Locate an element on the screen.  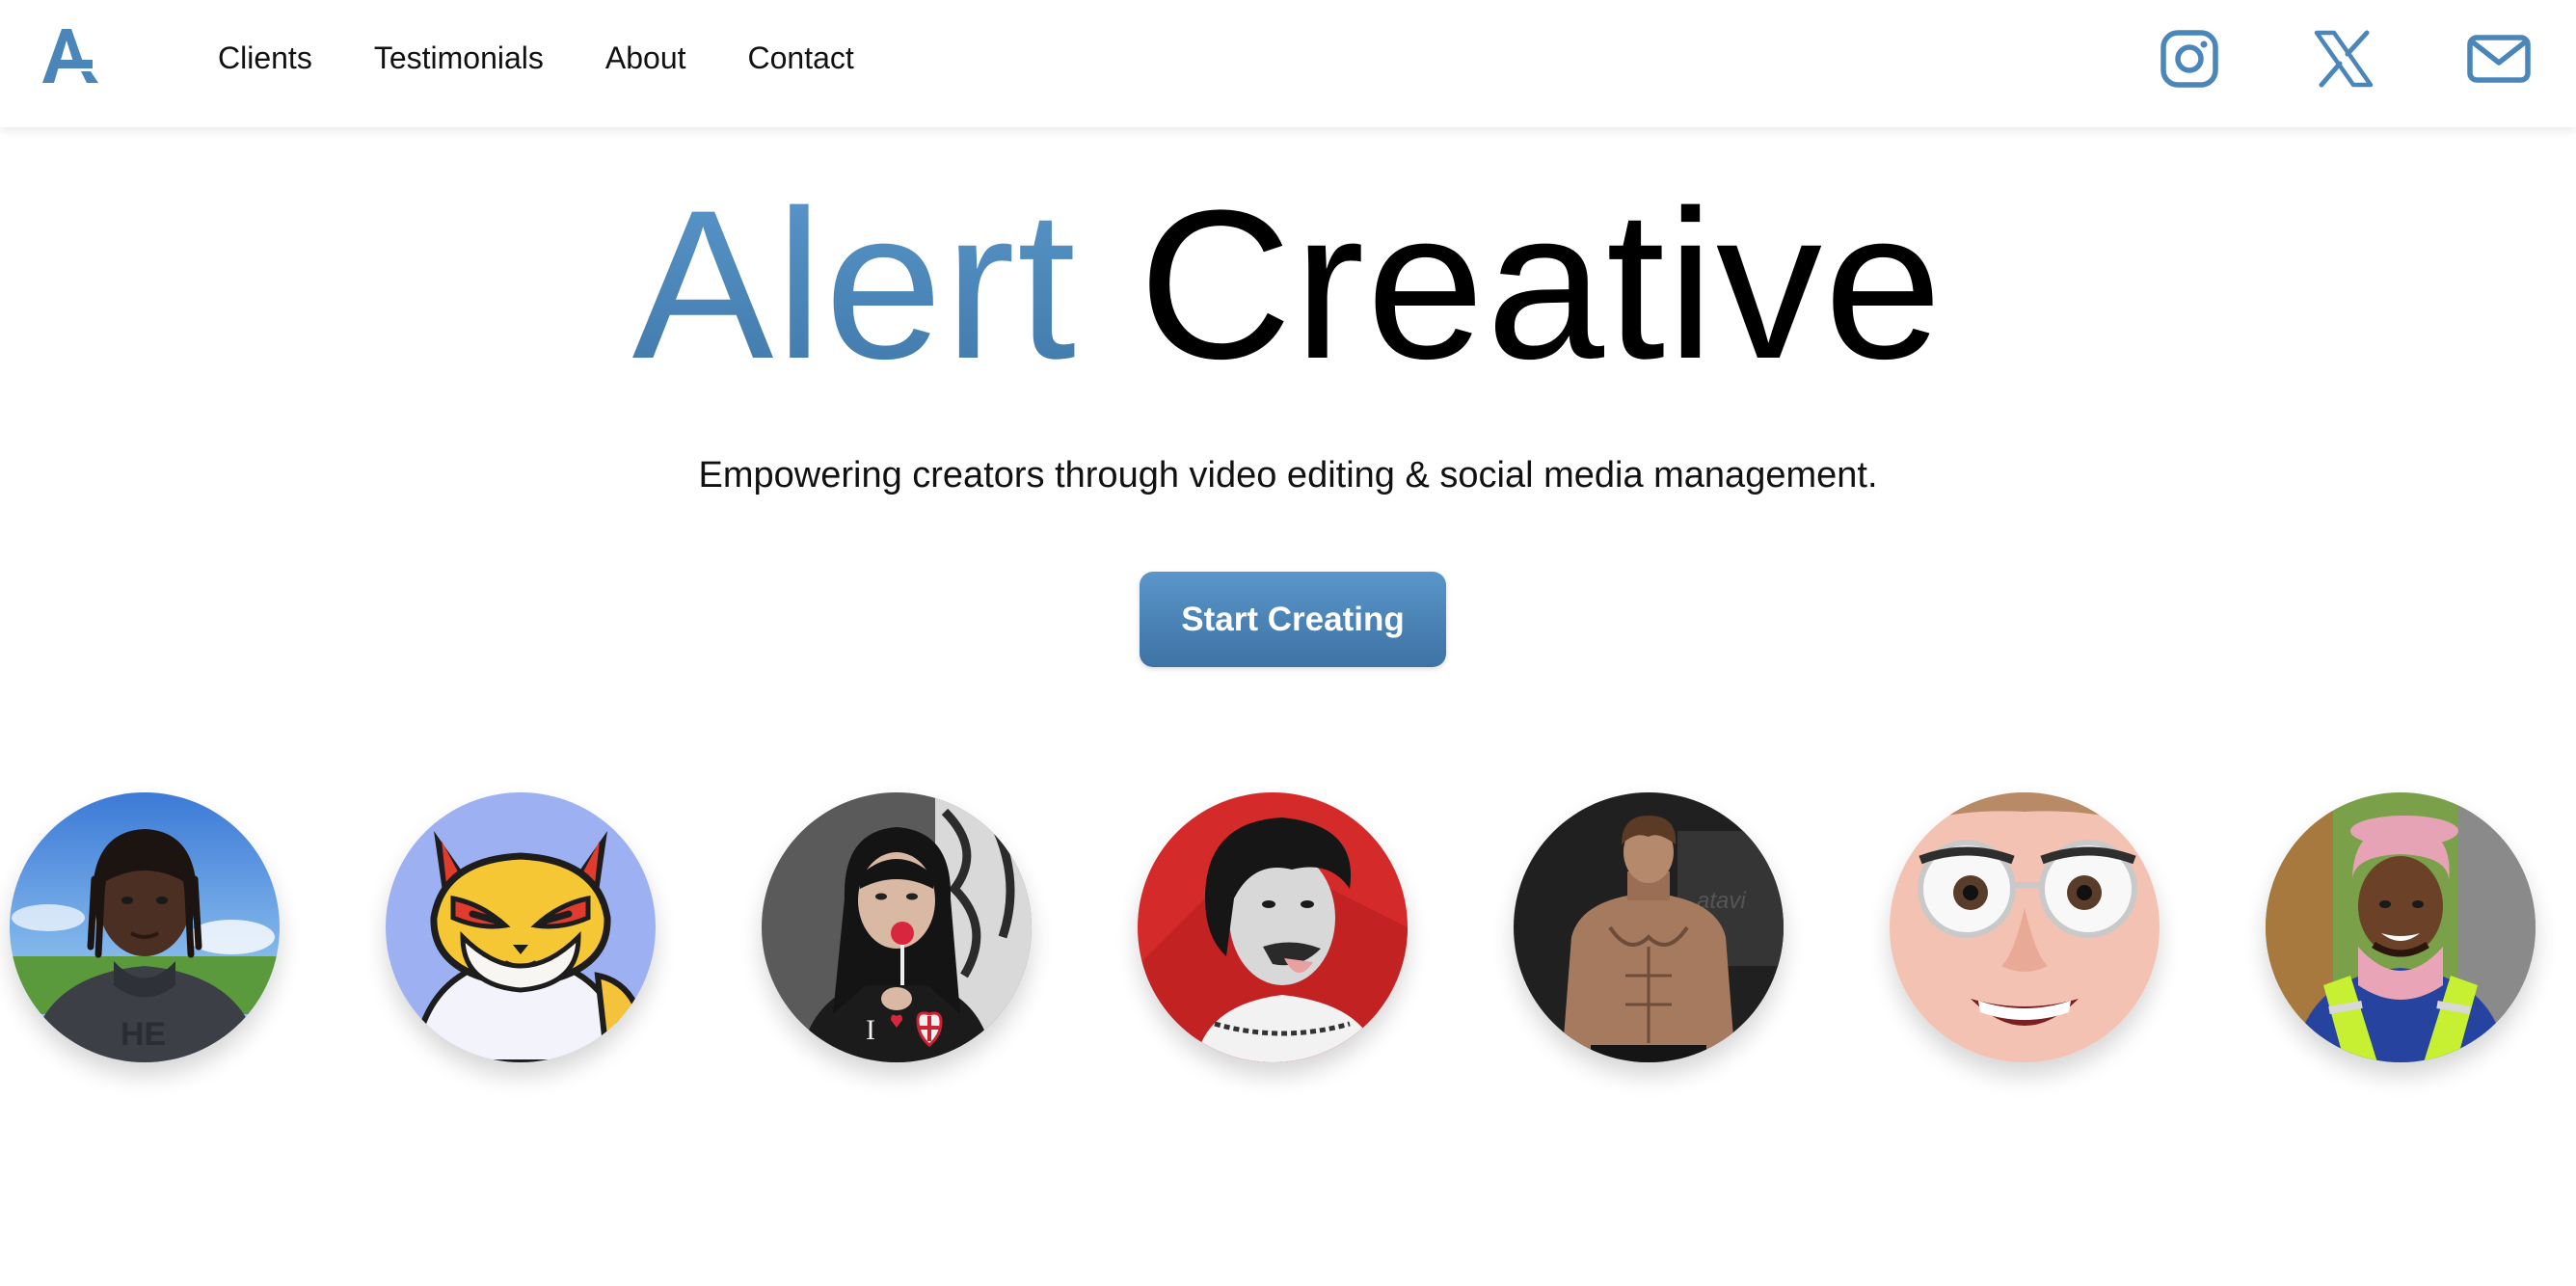
svg-text: I is located at coordinates (871, 1030).